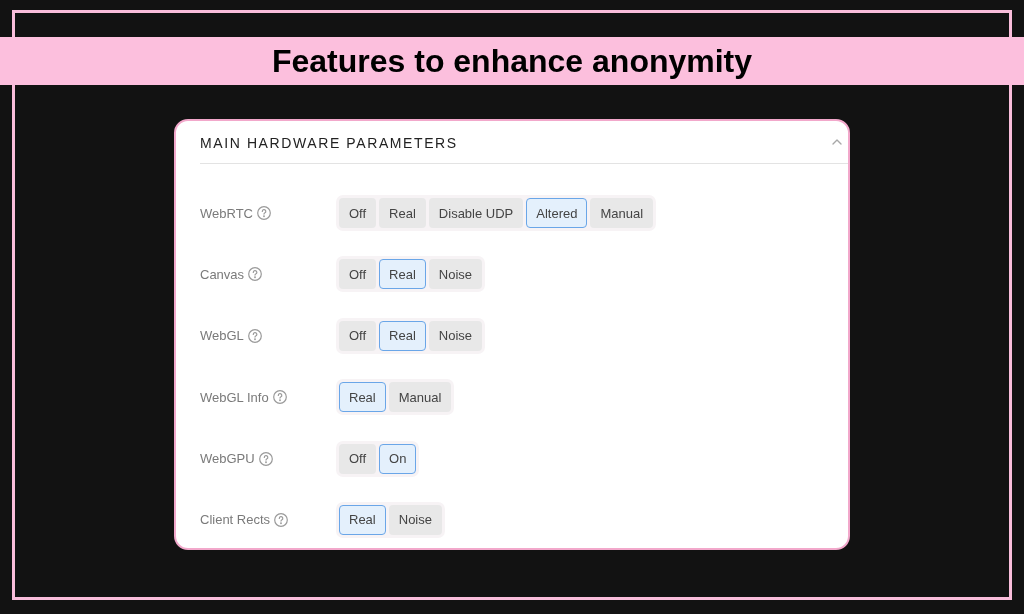 The image size is (1024, 614). Describe the element at coordinates (476, 213) in the screenshot. I see `option-button: Disable UDP` at that location.